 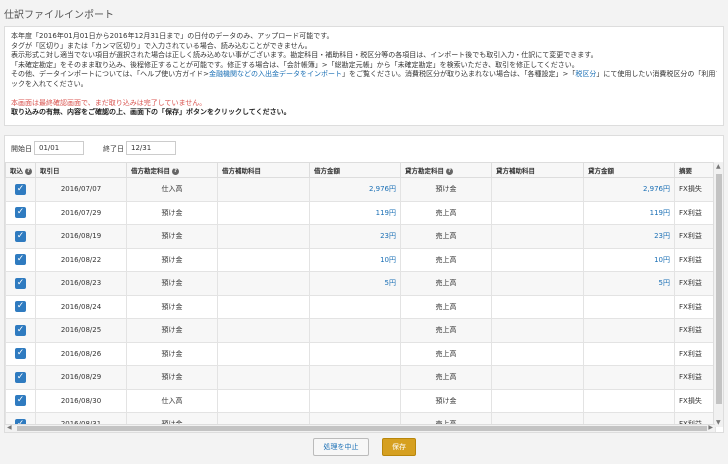 I want to click on table-row: ✓ 2016/08/25 預け金 売上高 FX利益, so click(x=360, y=330).